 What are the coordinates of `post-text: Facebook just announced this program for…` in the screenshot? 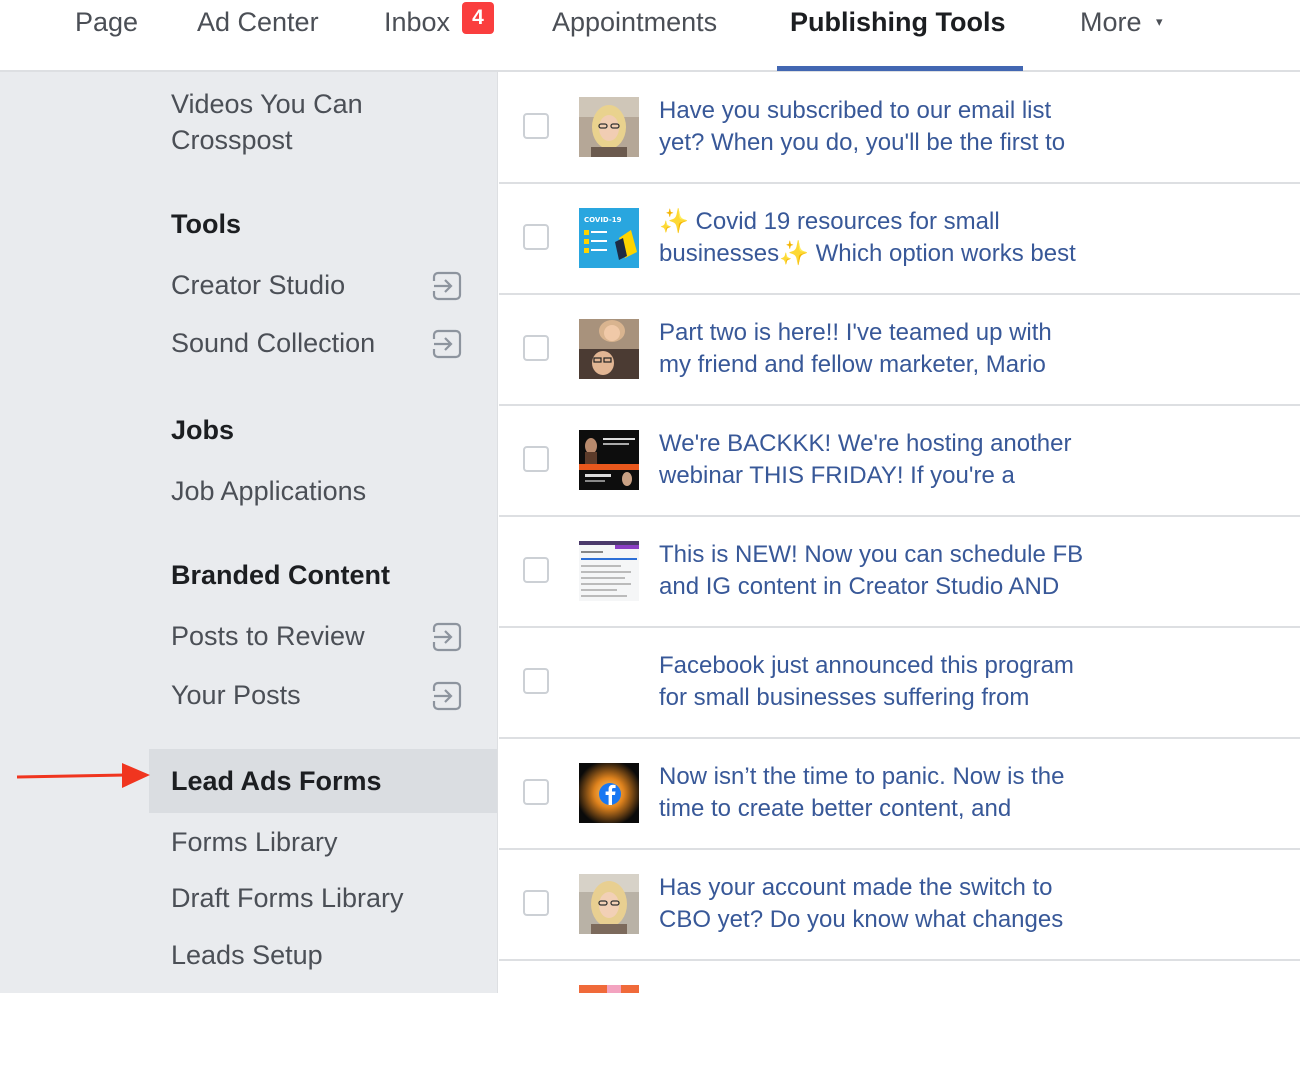 It's located at (974, 682).